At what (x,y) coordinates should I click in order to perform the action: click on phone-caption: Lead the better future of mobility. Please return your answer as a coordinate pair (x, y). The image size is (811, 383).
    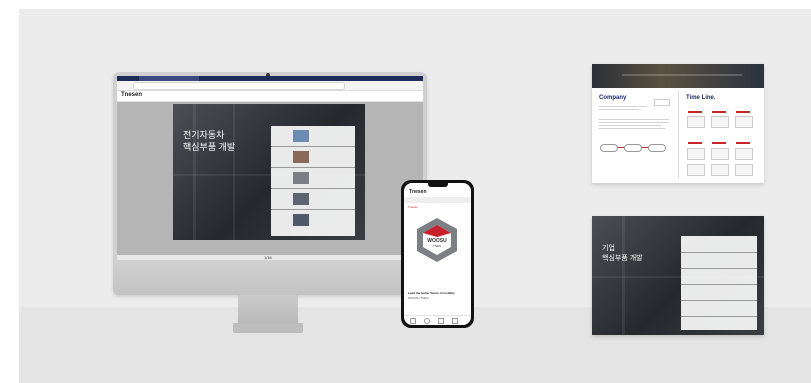
    Looking at the image, I should click on (431, 293).